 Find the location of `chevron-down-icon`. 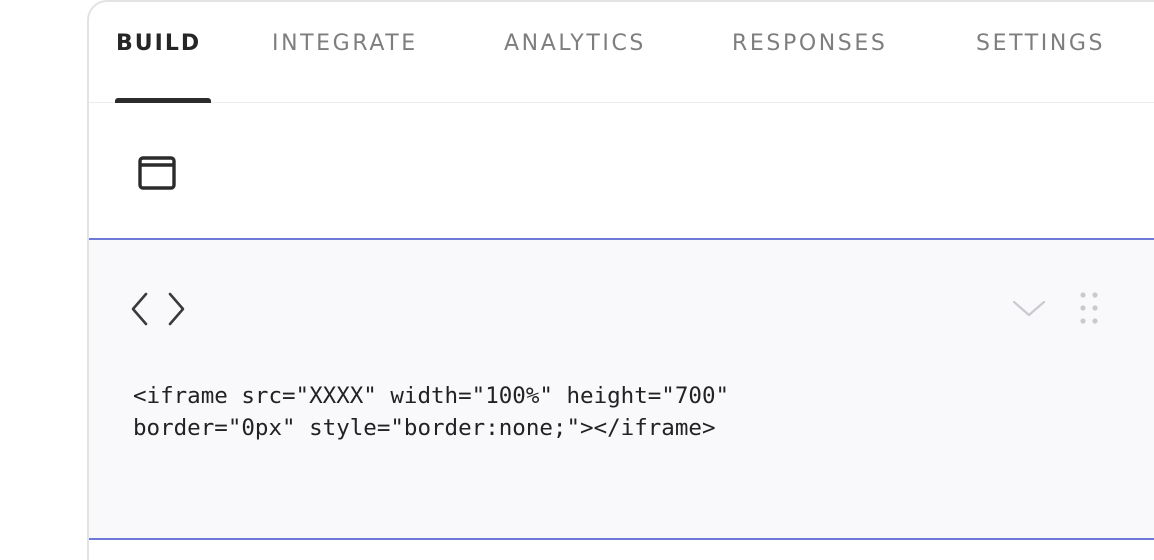

chevron-down-icon is located at coordinates (1029, 308).